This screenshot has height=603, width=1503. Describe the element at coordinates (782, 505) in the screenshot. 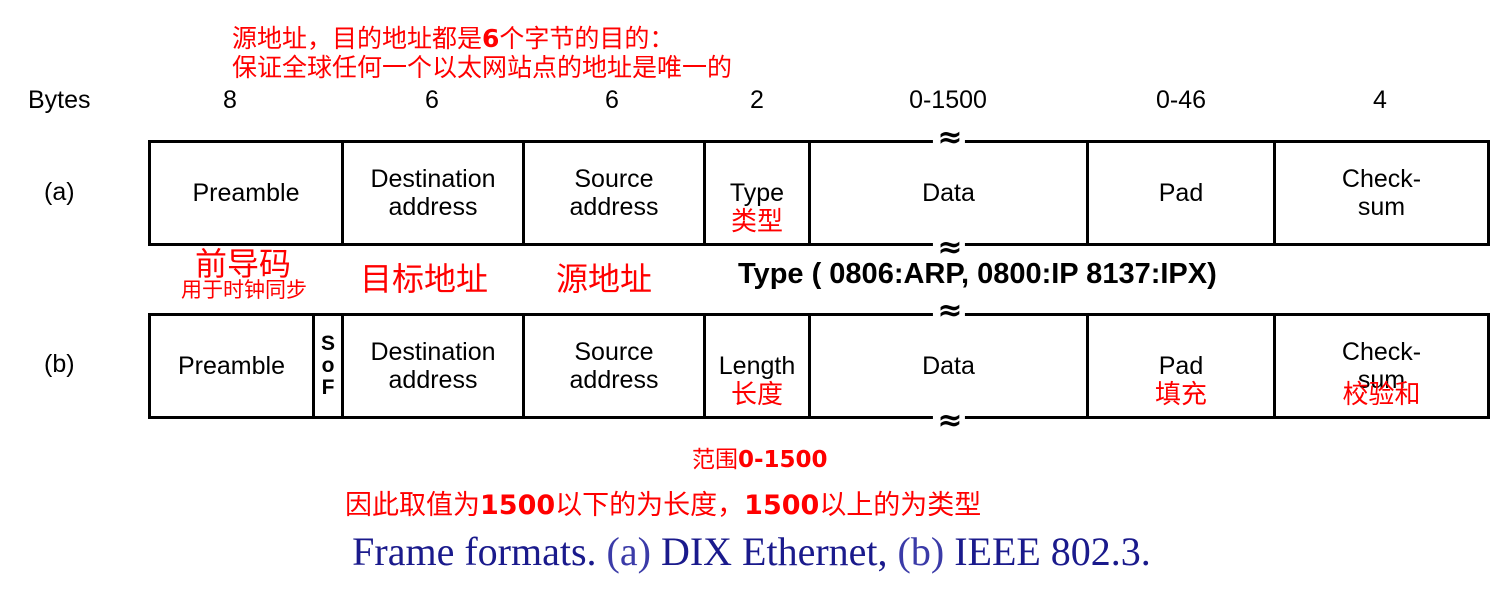

I see `rule-value-2: 1500` at that location.